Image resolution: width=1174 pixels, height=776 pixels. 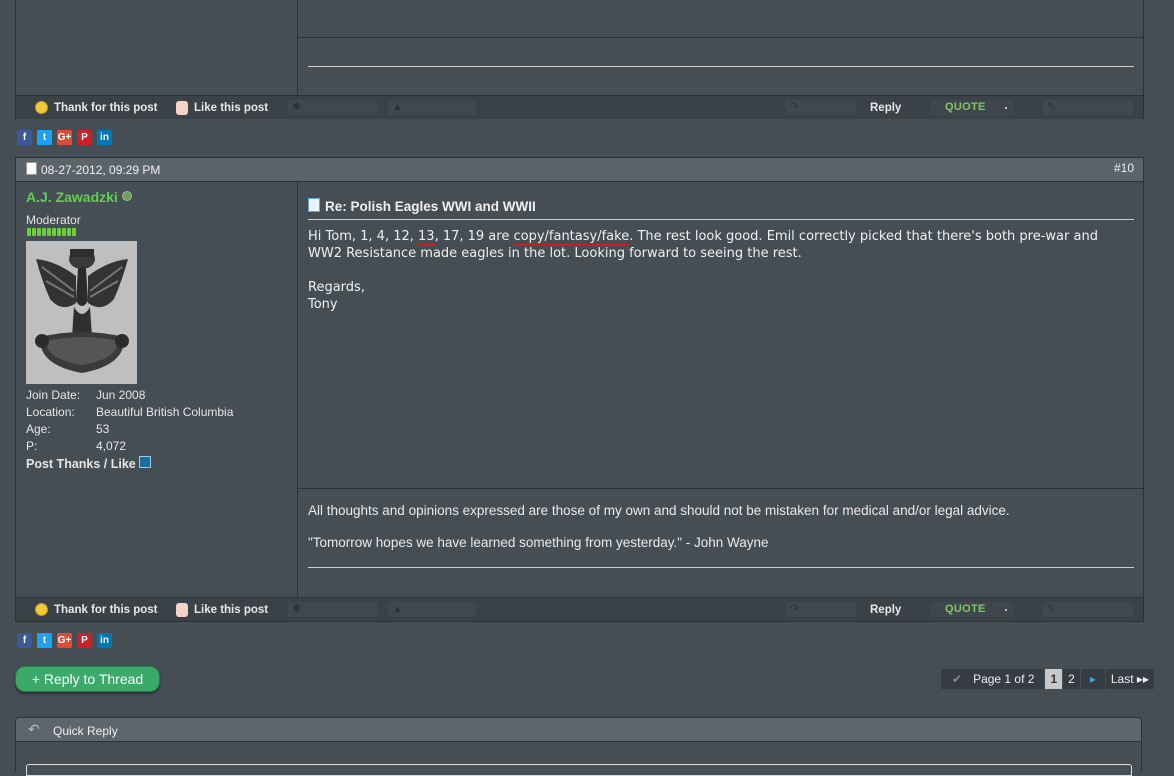 I want to click on share-bar-top: f t G+ Pin, so click(x=67, y=137).